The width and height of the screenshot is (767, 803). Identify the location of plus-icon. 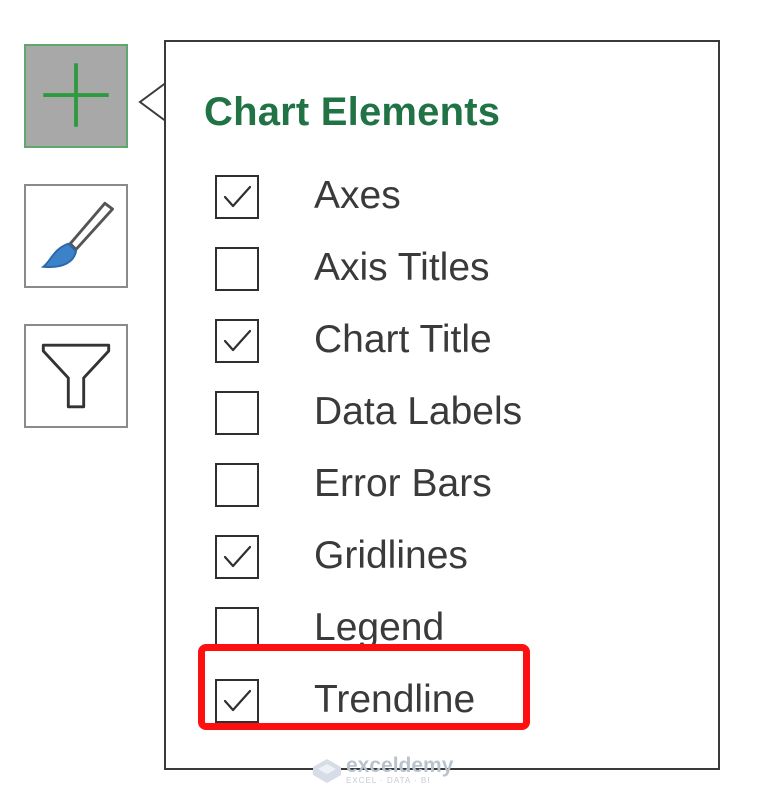
(76, 95).